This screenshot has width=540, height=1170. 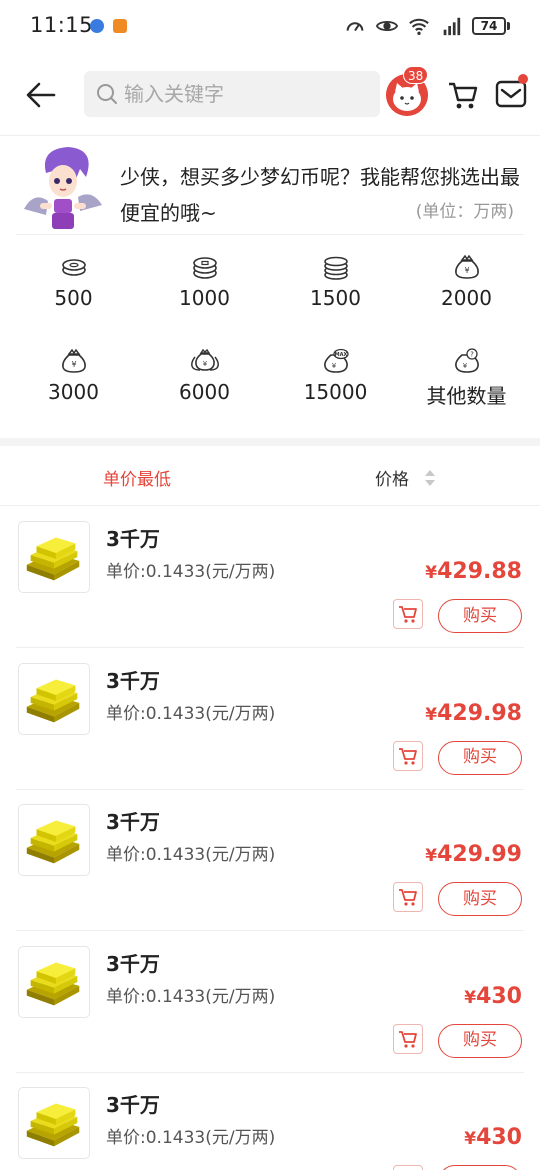 I want to click on product-price: ¥429.88, so click(x=473, y=571).